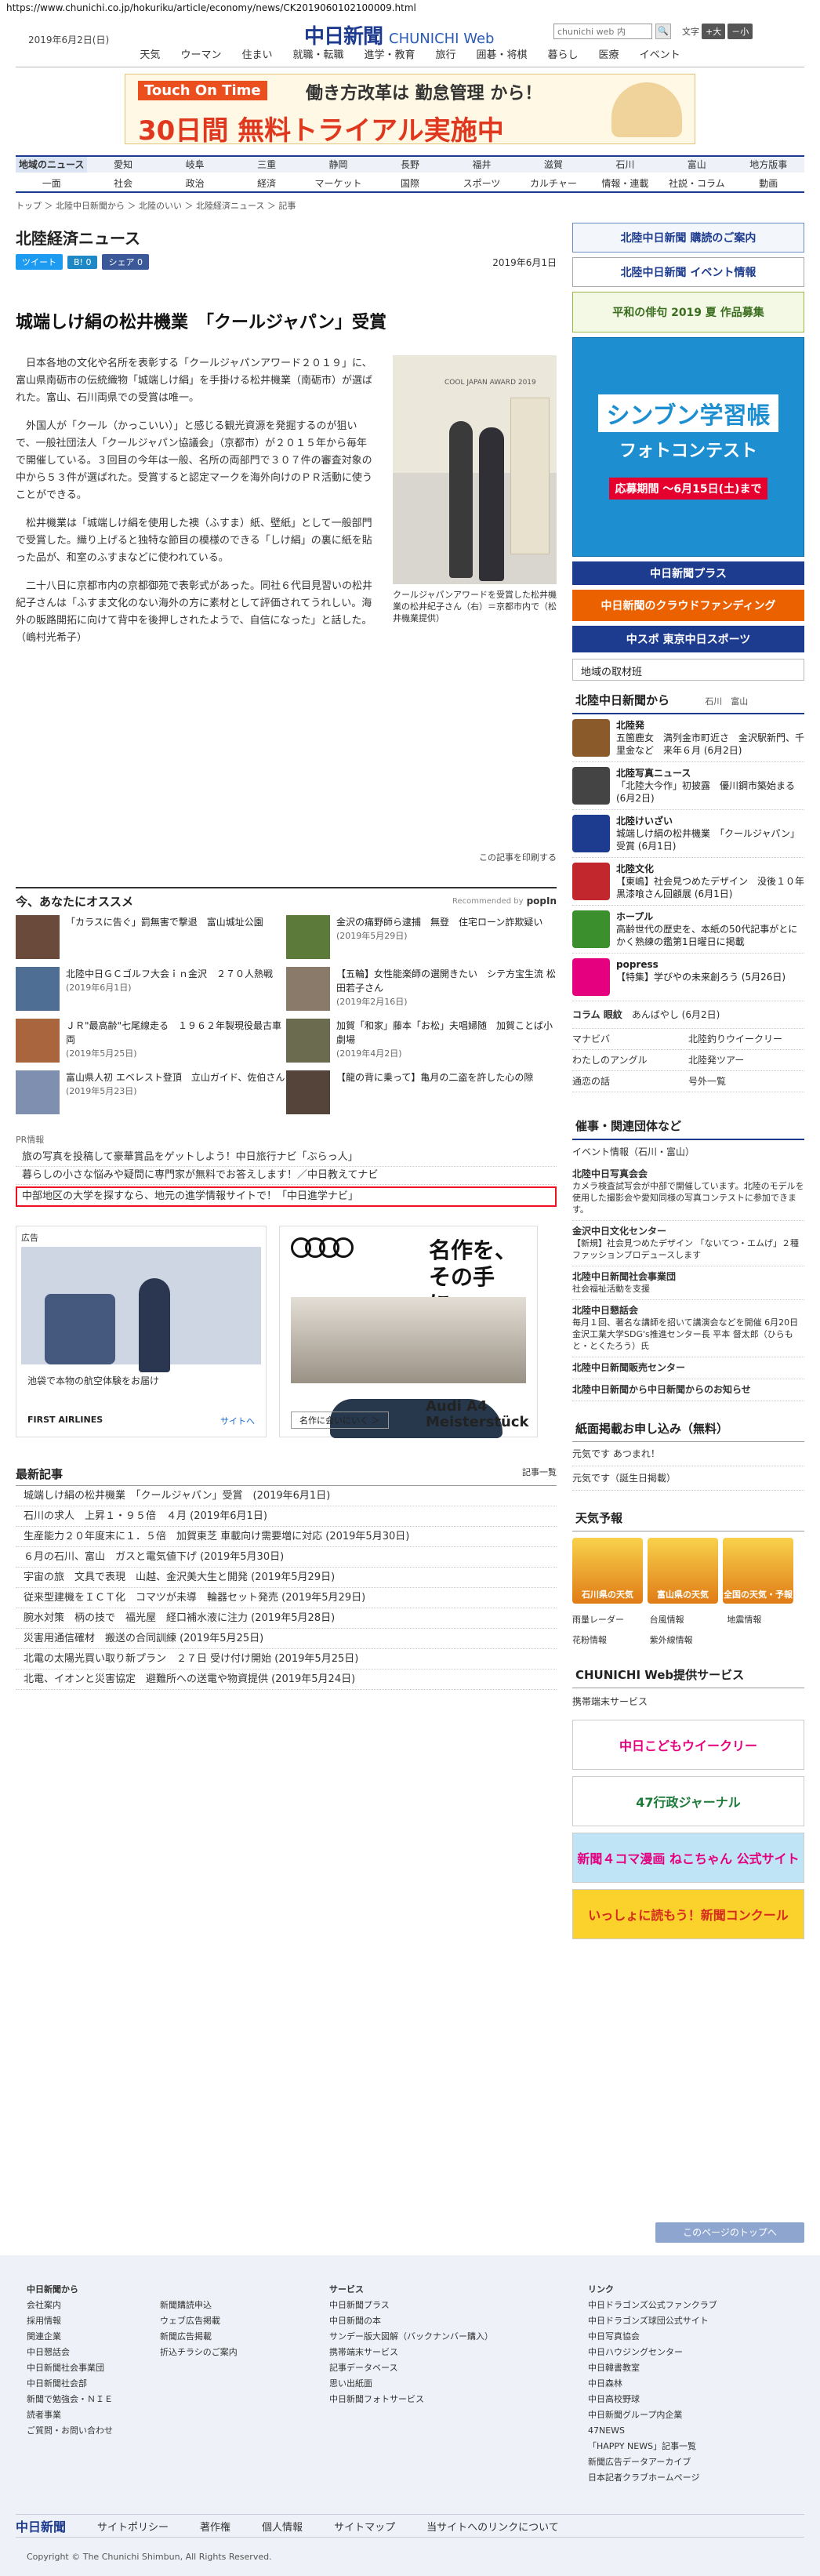 The width and height of the screenshot is (820, 2576). What do you see at coordinates (409, 182) in the screenshot?
I see `category-nav-item: 国際` at bounding box center [409, 182].